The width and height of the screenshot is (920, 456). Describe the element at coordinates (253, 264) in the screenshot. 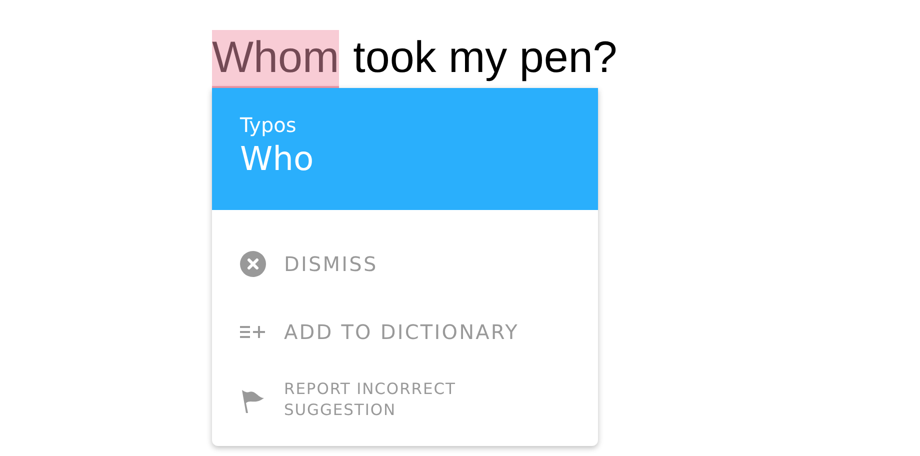

I see `close-icon` at that location.